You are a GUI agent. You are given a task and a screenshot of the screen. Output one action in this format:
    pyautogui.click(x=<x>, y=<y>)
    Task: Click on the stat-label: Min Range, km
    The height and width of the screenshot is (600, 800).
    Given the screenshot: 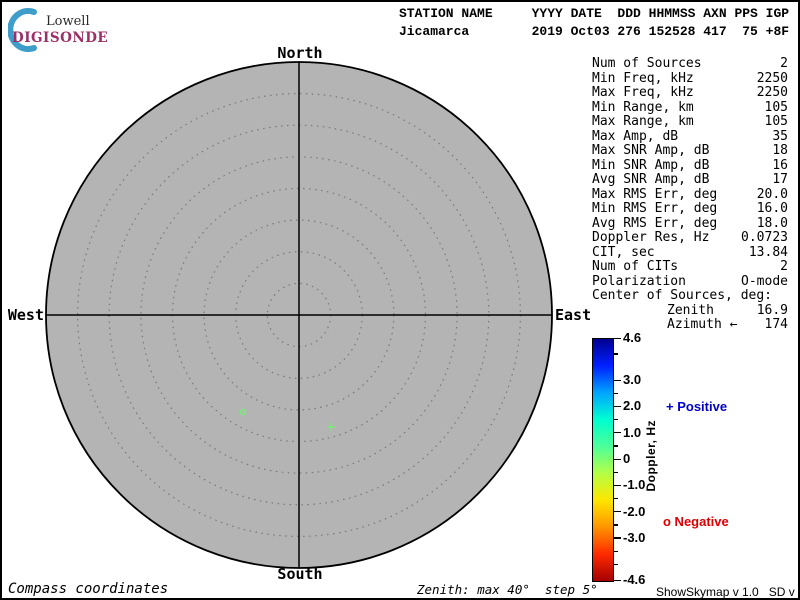 What is the action you would take?
    pyautogui.click(x=643, y=107)
    